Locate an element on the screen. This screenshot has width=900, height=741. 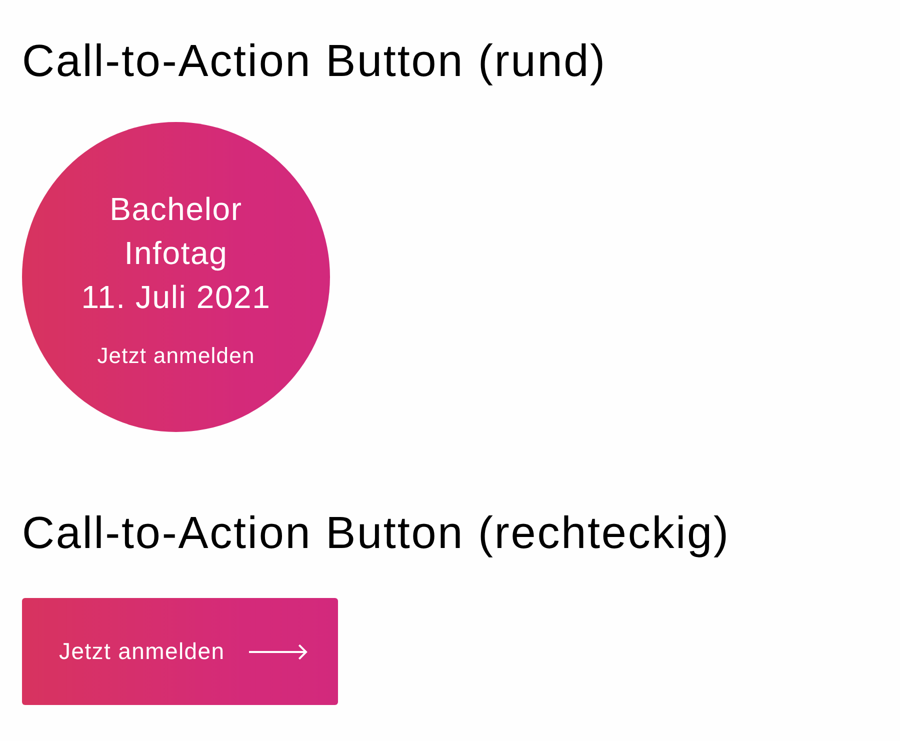
event-title: Bachelor Infotag 11. Juli 2021 is located at coordinates (176, 253).